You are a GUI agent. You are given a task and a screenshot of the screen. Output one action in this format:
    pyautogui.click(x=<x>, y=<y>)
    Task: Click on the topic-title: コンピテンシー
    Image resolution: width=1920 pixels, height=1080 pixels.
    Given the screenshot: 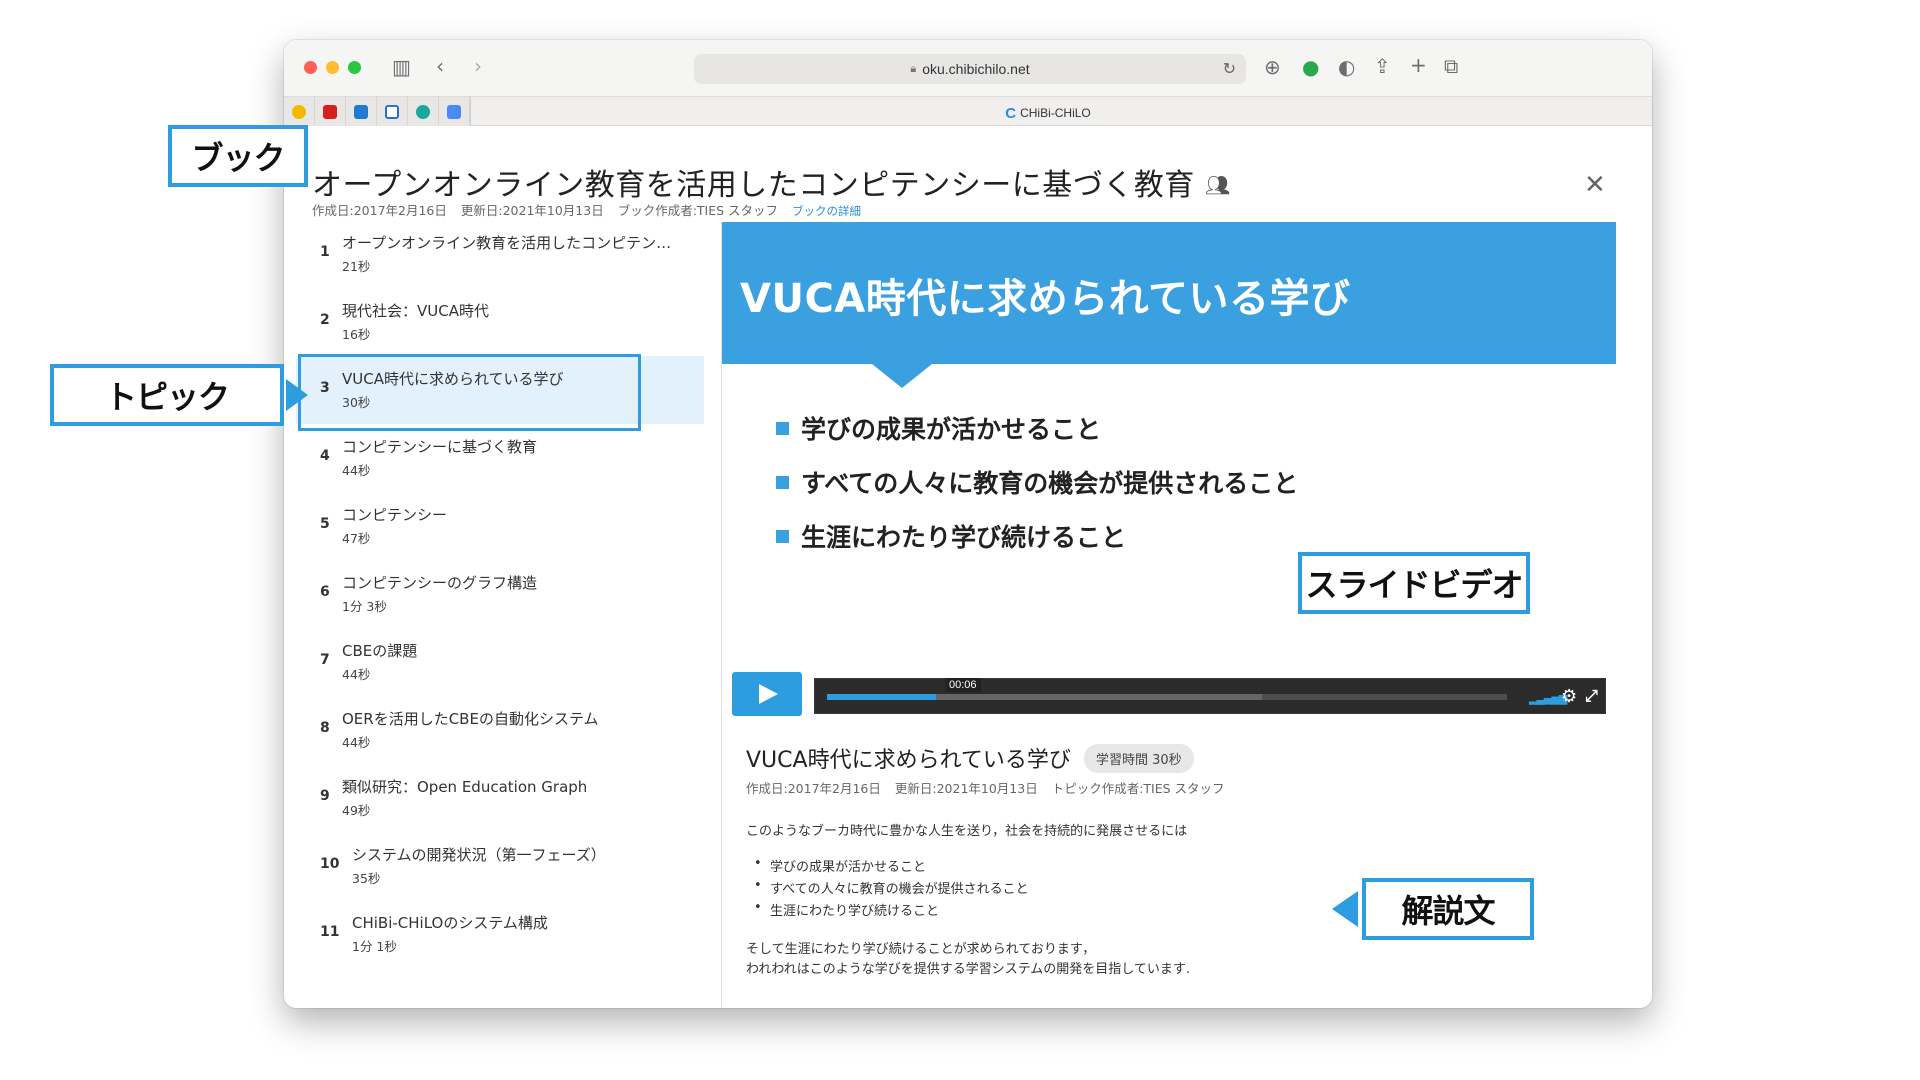 What is the action you would take?
    pyautogui.click(x=395, y=515)
    